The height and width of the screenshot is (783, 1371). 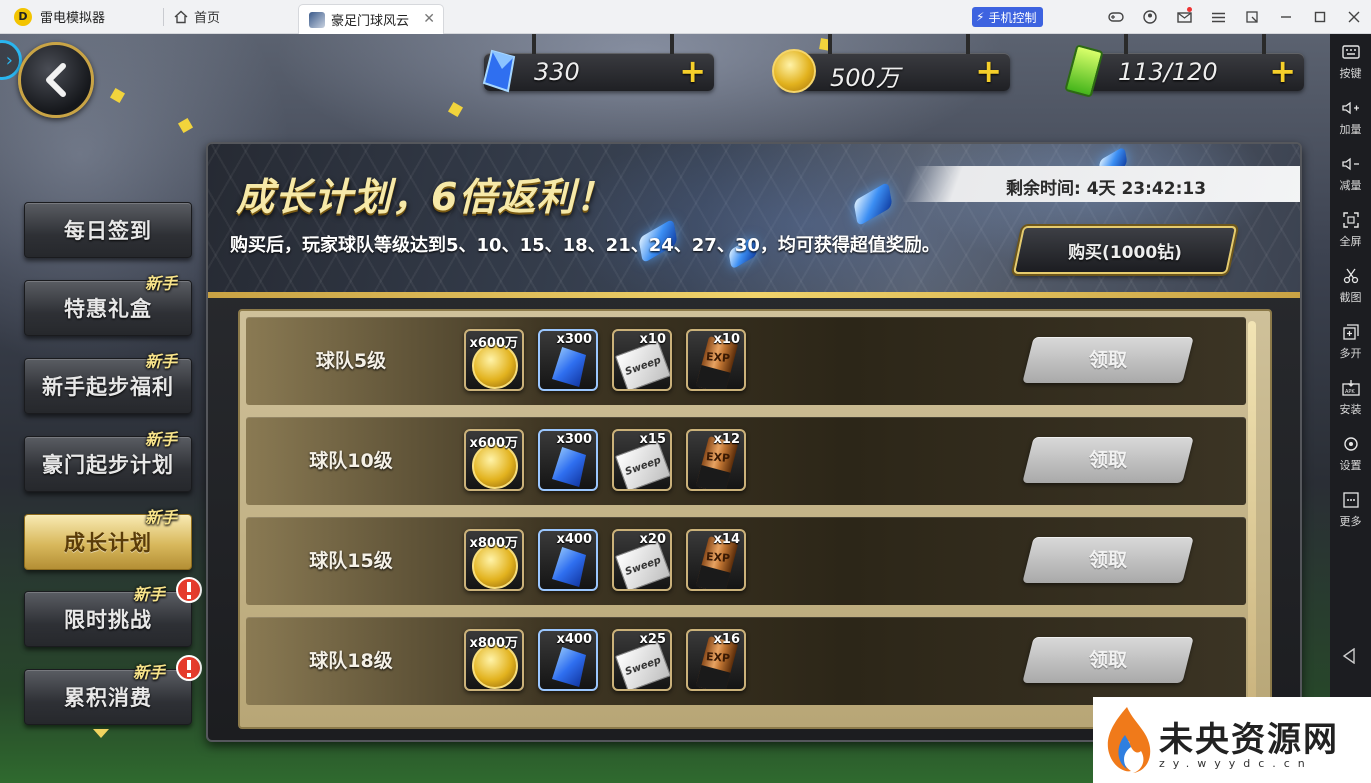 I want to click on chevron-left-icon, so click(x=56, y=80).